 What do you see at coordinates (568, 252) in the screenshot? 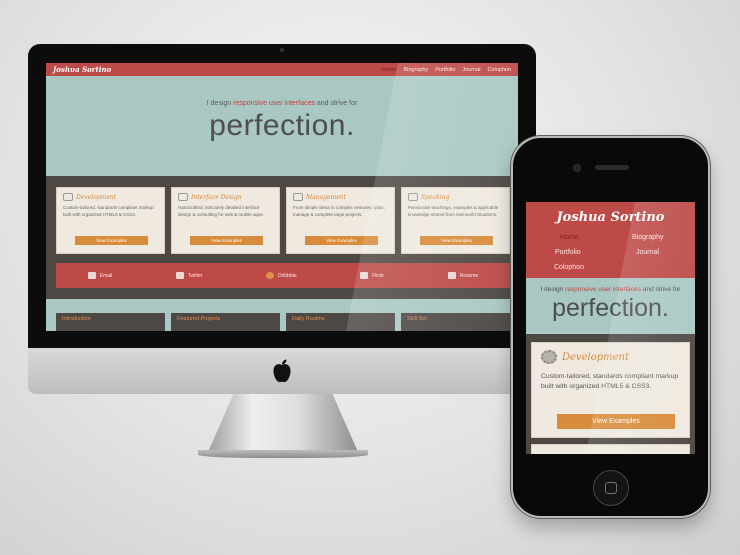
I see `mobile-nav-portfolio: Portfolio` at bounding box center [568, 252].